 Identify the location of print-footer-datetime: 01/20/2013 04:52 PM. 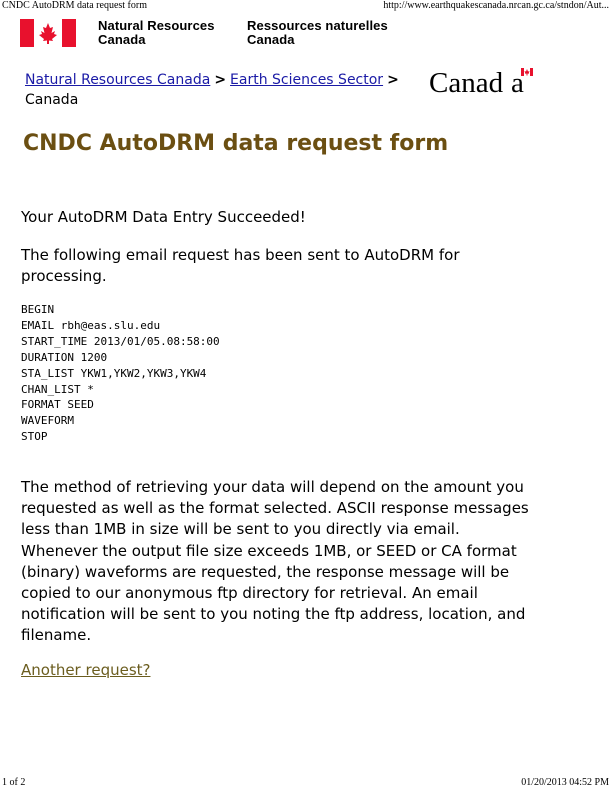
(565, 782).